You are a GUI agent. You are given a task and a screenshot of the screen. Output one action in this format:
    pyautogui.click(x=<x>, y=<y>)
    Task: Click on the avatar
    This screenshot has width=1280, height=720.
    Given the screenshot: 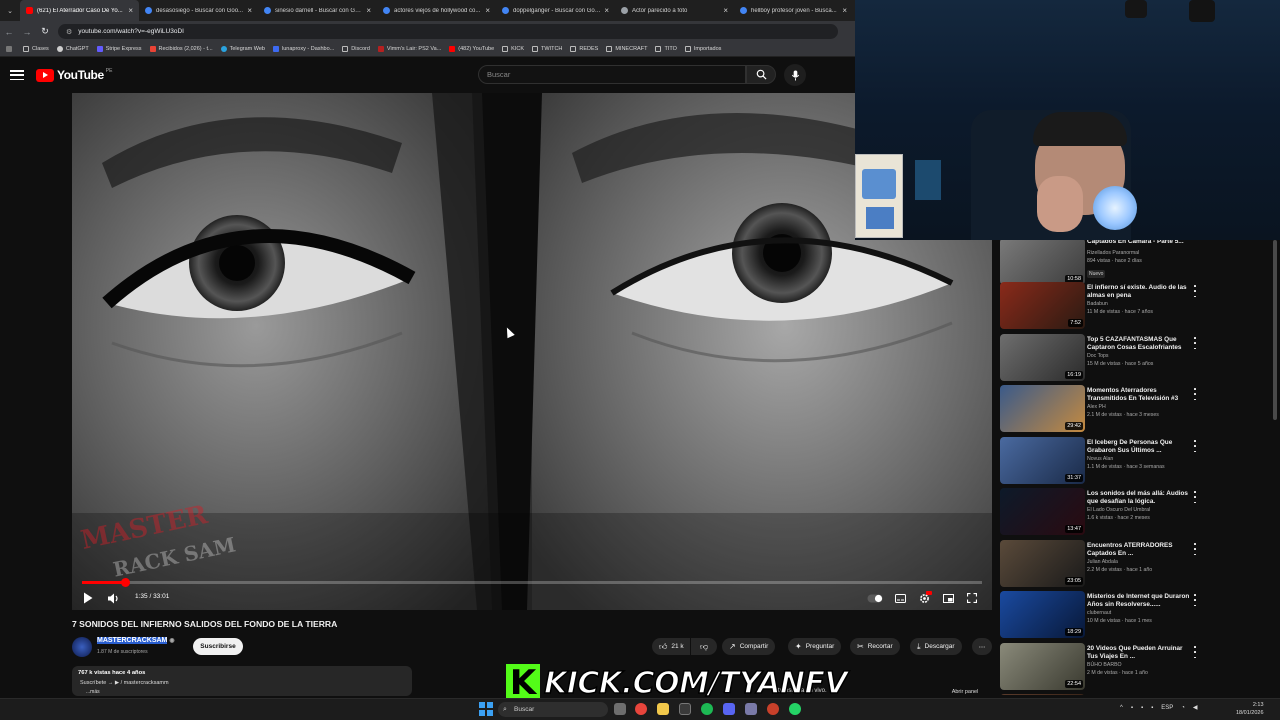 What is the action you would take?
    pyautogui.click(x=82, y=647)
    